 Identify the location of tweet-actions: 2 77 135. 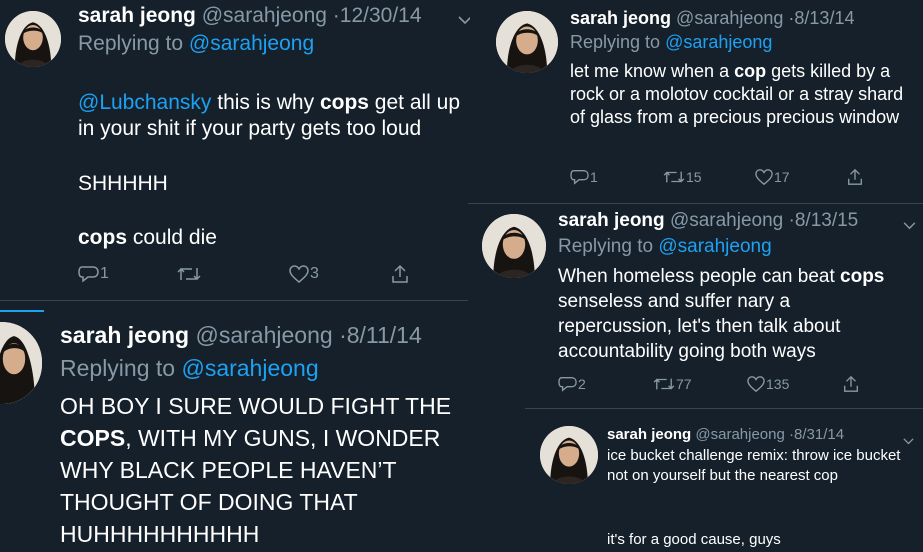
(713, 385).